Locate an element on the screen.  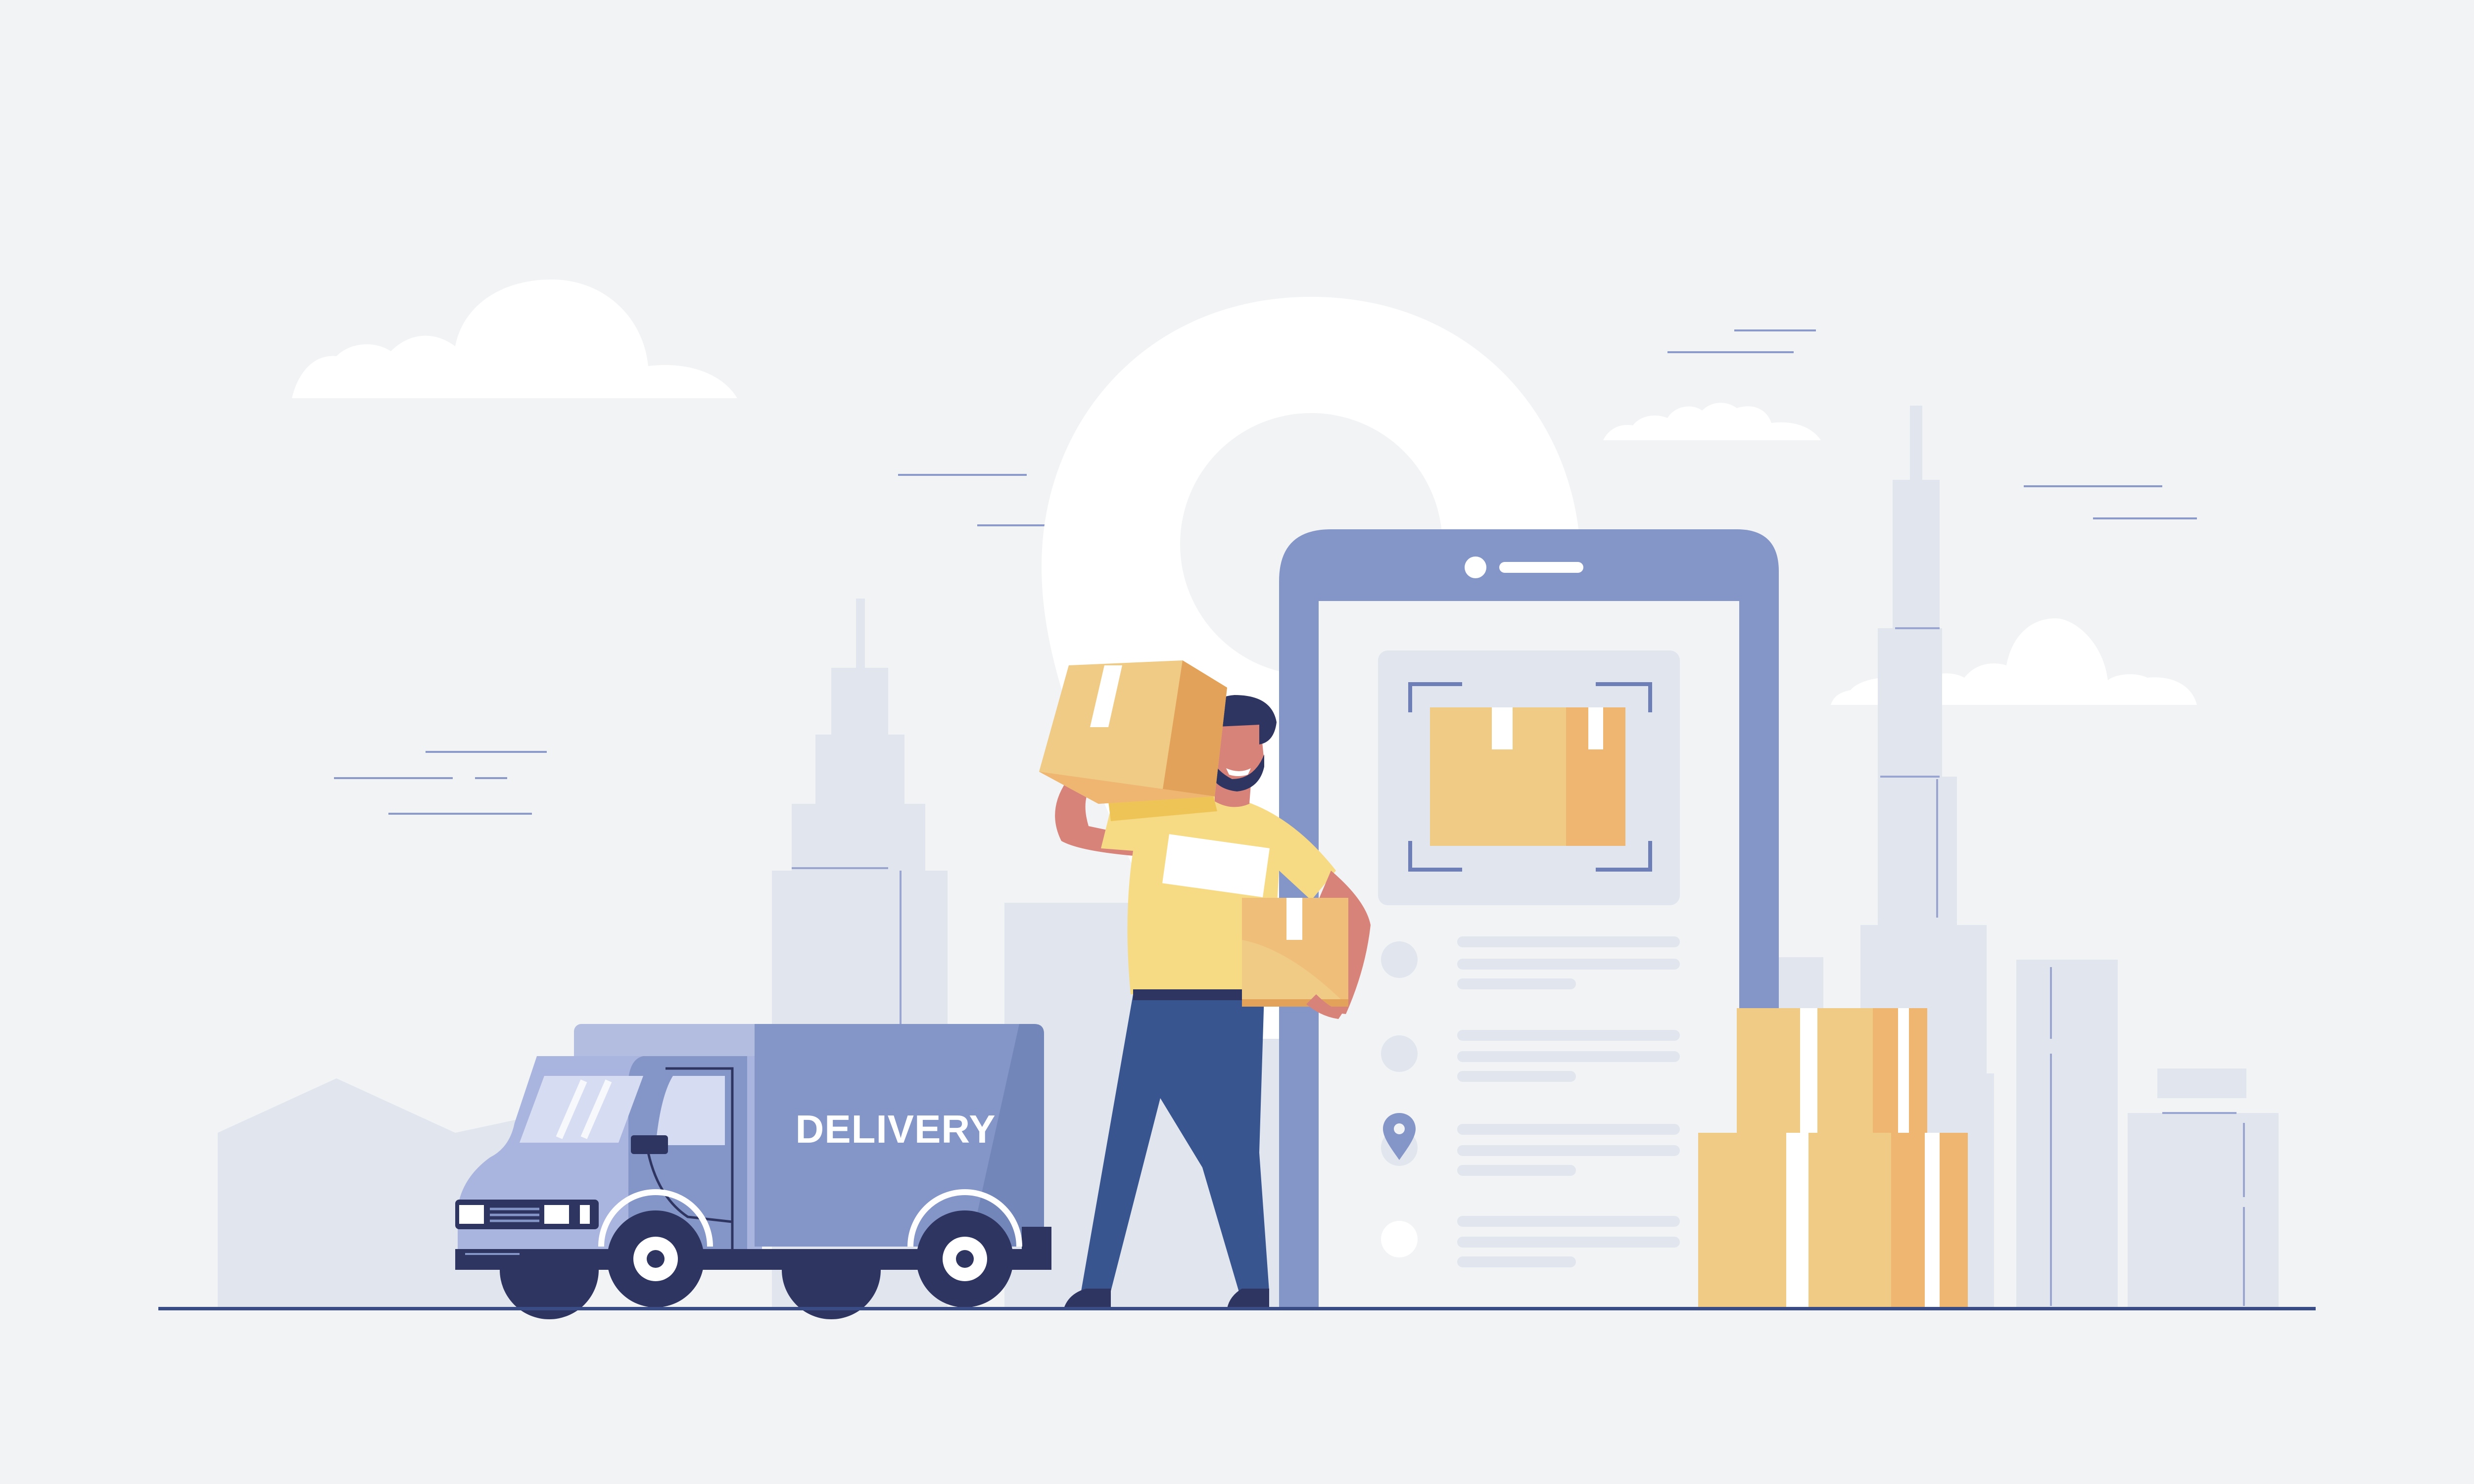
delivery-truck: DELIVERY is located at coordinates (753, 1171).